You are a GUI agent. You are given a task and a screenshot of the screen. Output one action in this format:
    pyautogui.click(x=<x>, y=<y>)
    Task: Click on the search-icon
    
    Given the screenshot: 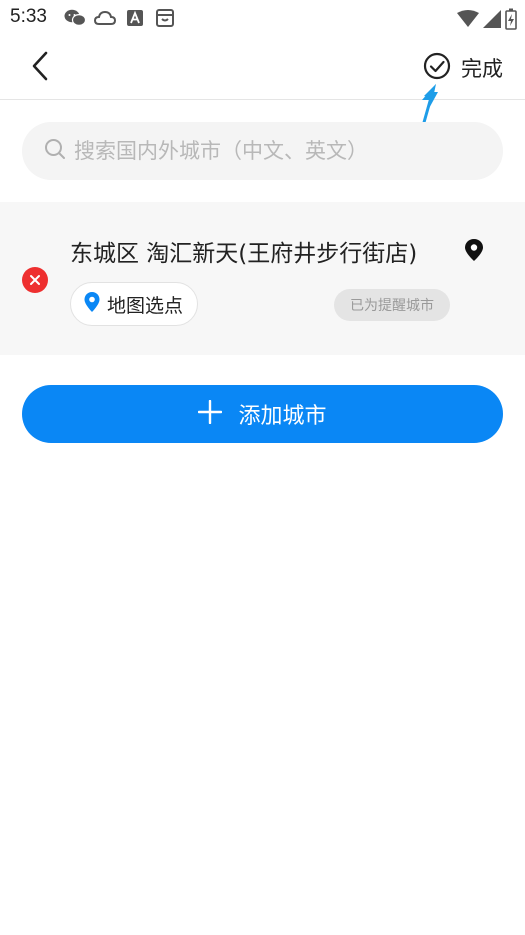 What is the action you would take?
    pyautogui.click(x=55, y=151)
    